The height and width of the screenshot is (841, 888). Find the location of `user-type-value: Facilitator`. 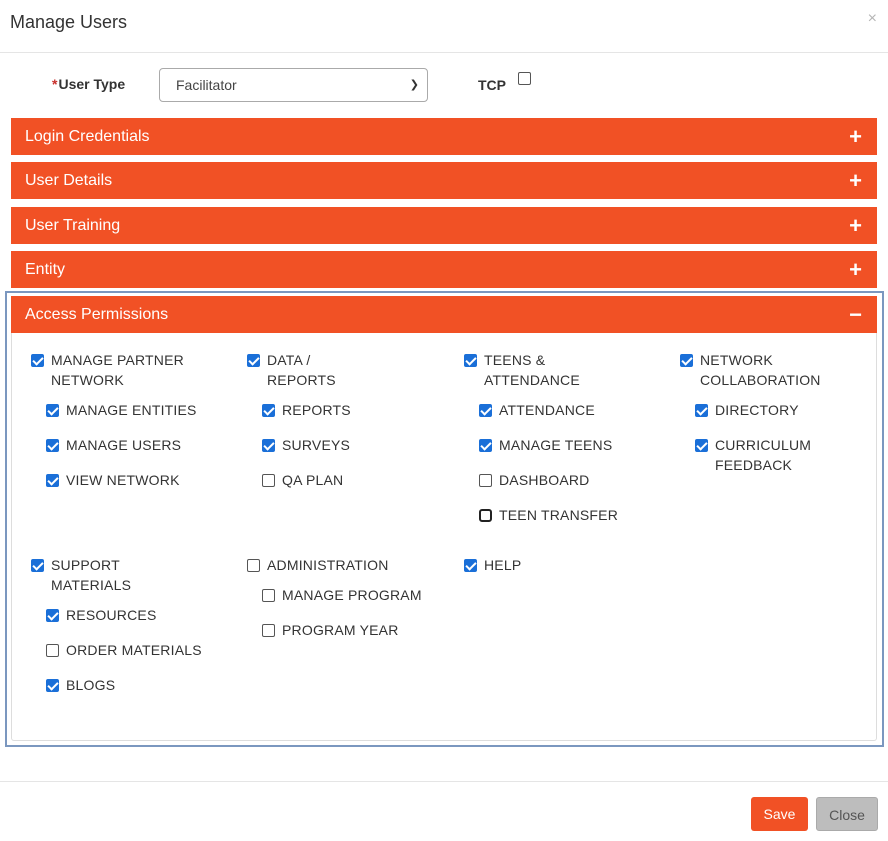

user-type-value: Facilitator is located at coordinates (206, 85).